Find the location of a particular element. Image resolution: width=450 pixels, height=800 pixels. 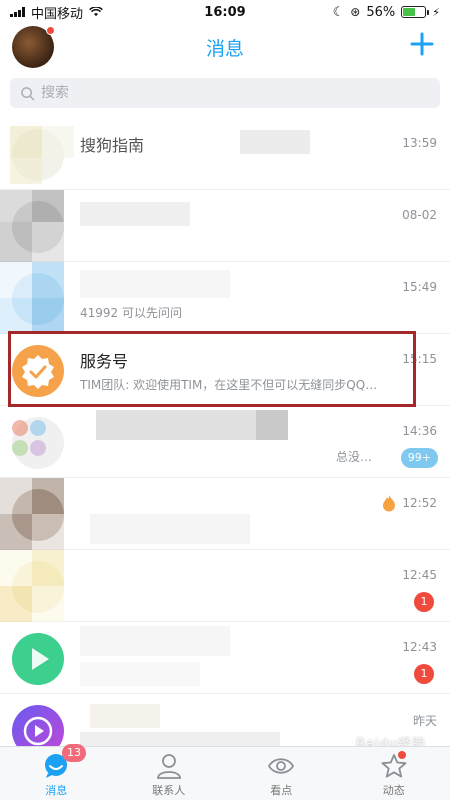

add-plus-button is located at coordinates (422, 44).